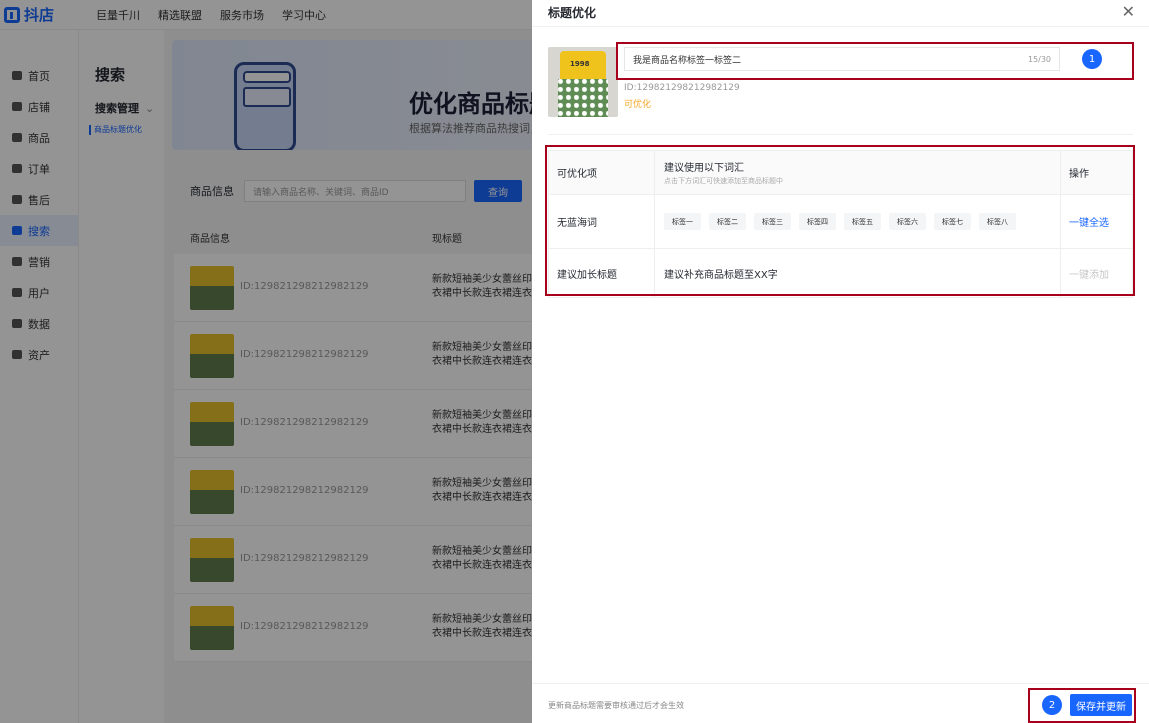 This screenshot has width=1149, height=723. I want to click on step-badge: 1, so click(1092, 59).